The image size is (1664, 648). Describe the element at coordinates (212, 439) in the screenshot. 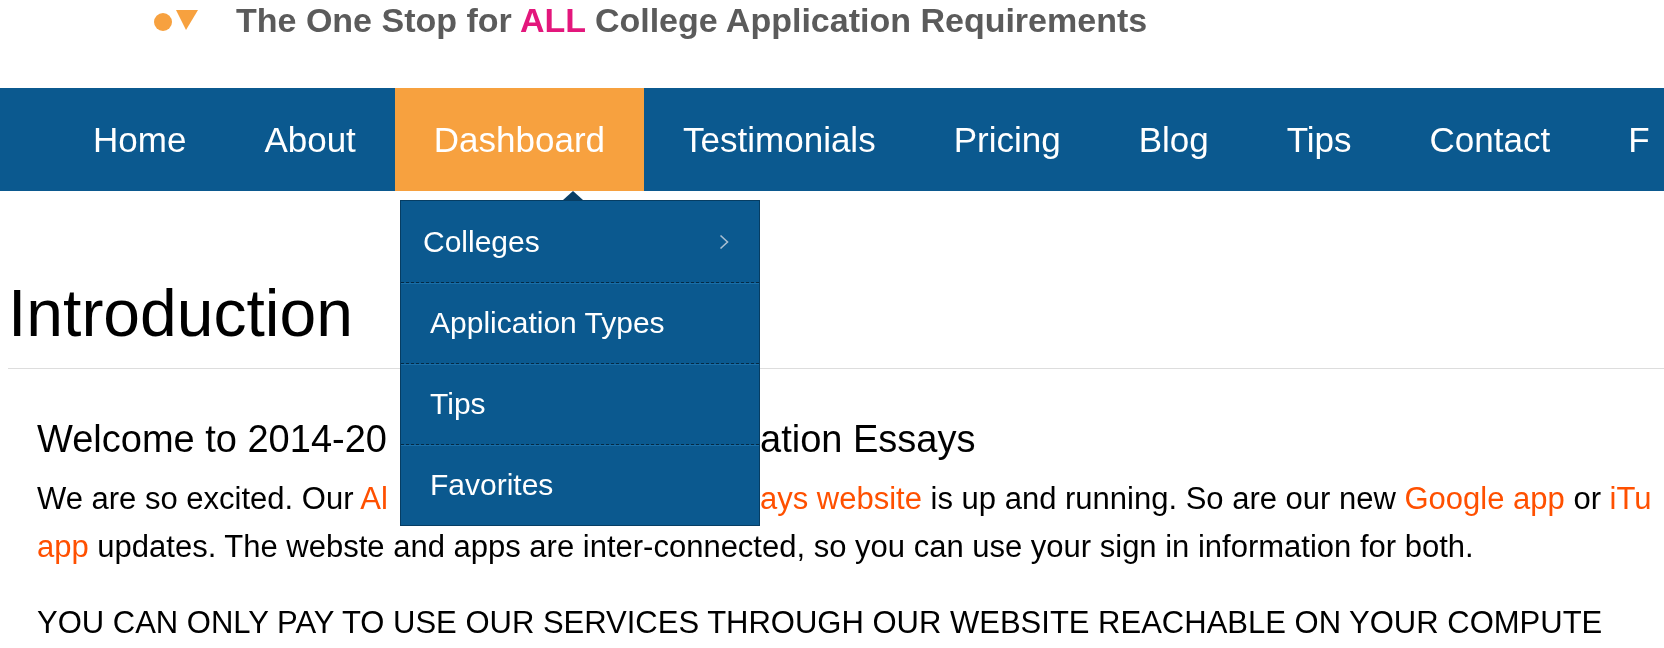

I see `section-heading: Welcome to 2014-20` at that location.